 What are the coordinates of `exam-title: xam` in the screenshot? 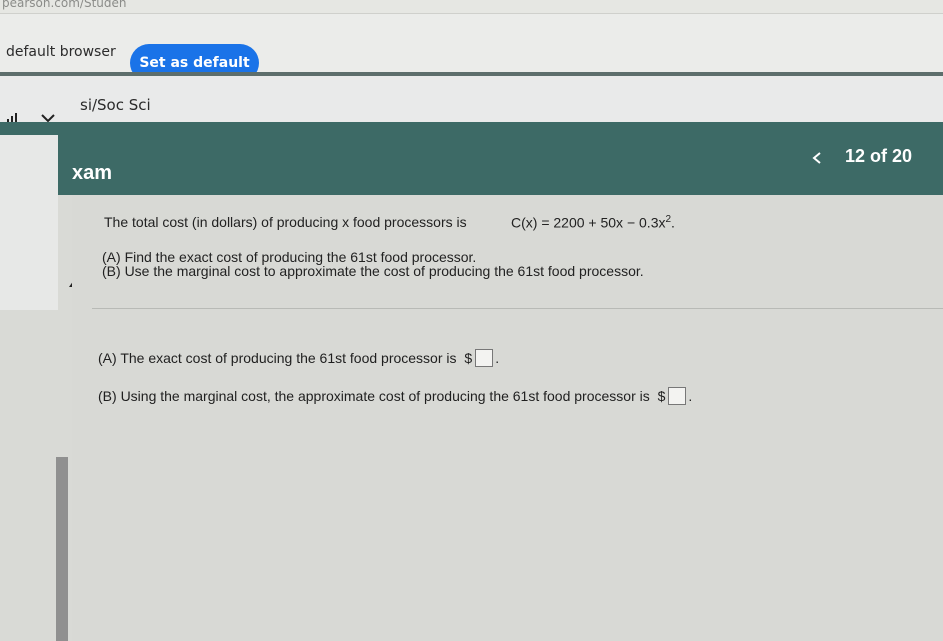 It's located at (92, 173).